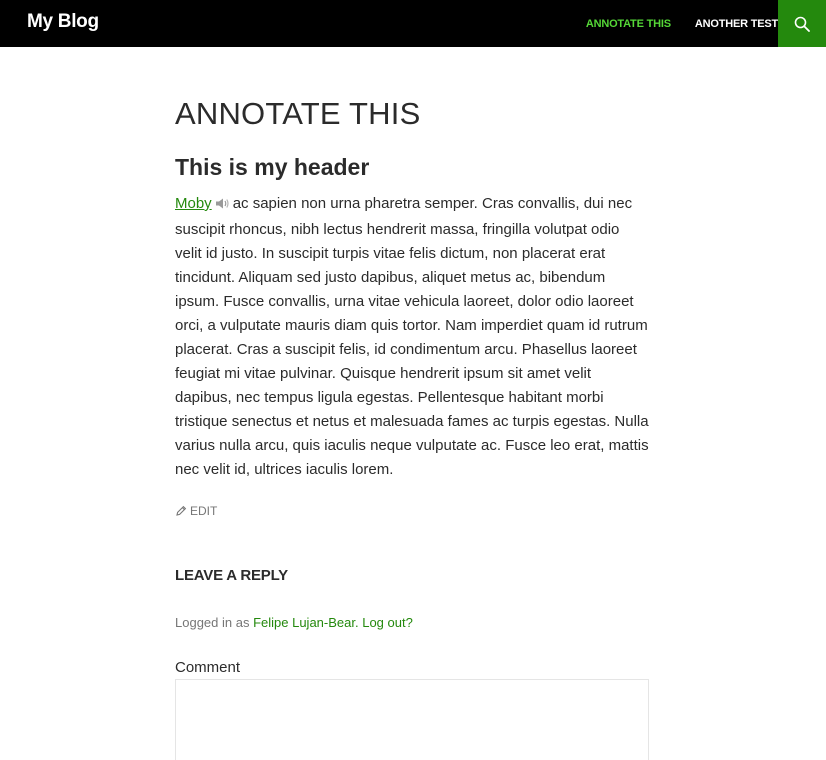 The image size is (826, 760). Describe the element at coordinates (212, 622) in the screenshot. I see `logged-in-prefix: Logged in as` at that location.